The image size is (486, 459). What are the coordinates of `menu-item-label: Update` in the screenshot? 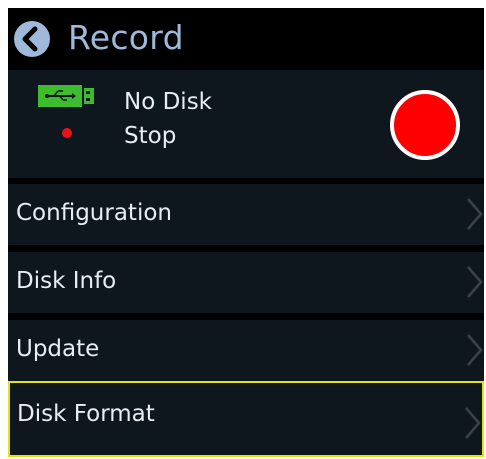 It's located at (58, 349).